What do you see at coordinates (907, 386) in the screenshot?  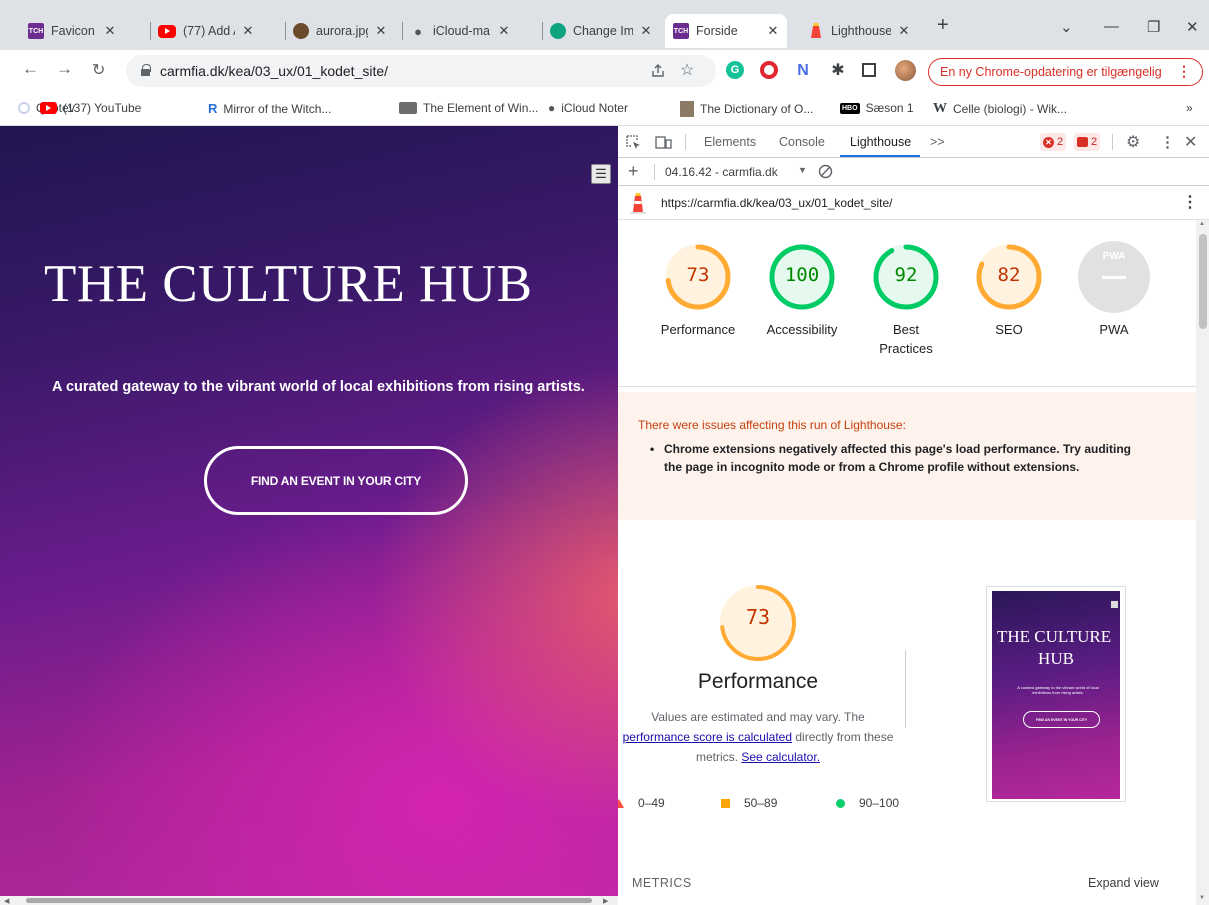 I see `section-divider` at bounding box center [907, 386].